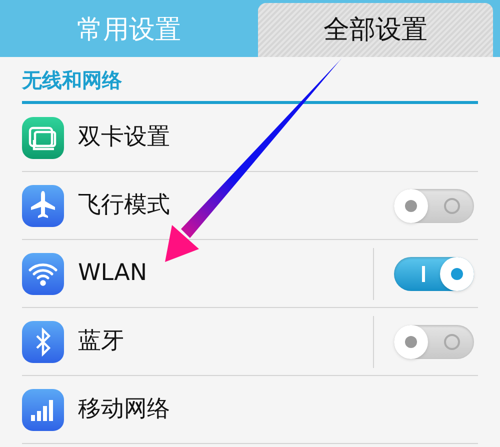 This screenshot has width=500, height=447. I want to click on settings-row: 蓝牙, so click(250, 342).